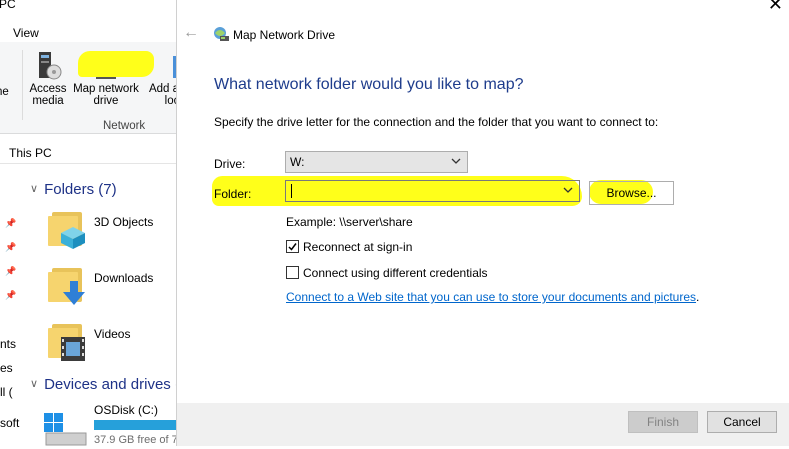  I want to click on network-drive-icon, so click(221, 34).